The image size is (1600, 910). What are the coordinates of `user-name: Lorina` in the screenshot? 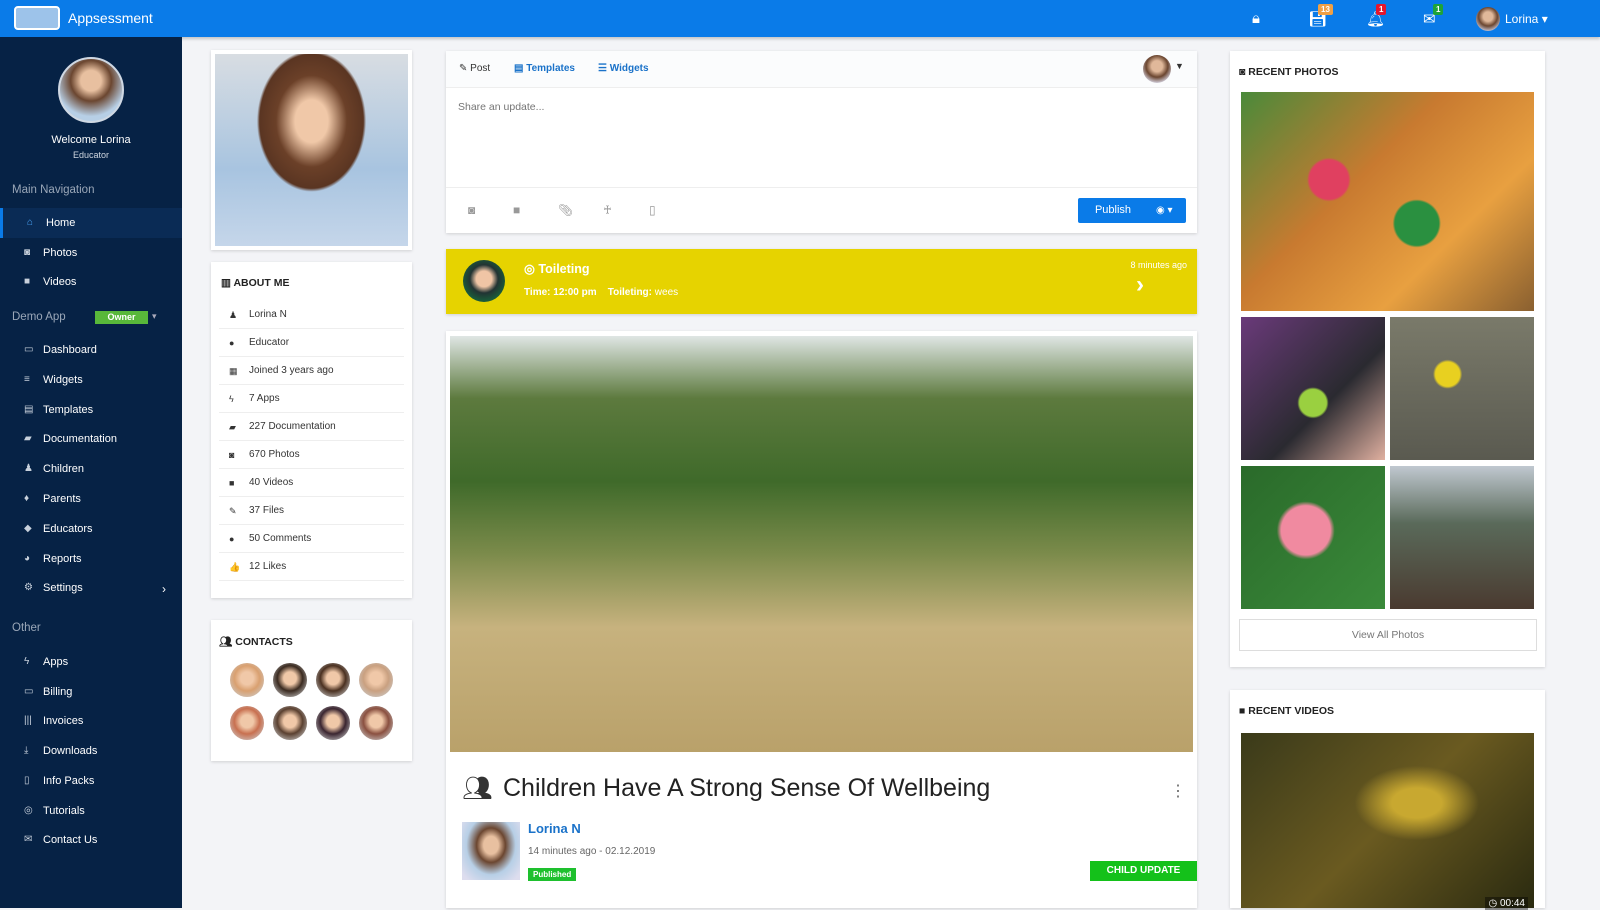 It's located at (1522, 19).